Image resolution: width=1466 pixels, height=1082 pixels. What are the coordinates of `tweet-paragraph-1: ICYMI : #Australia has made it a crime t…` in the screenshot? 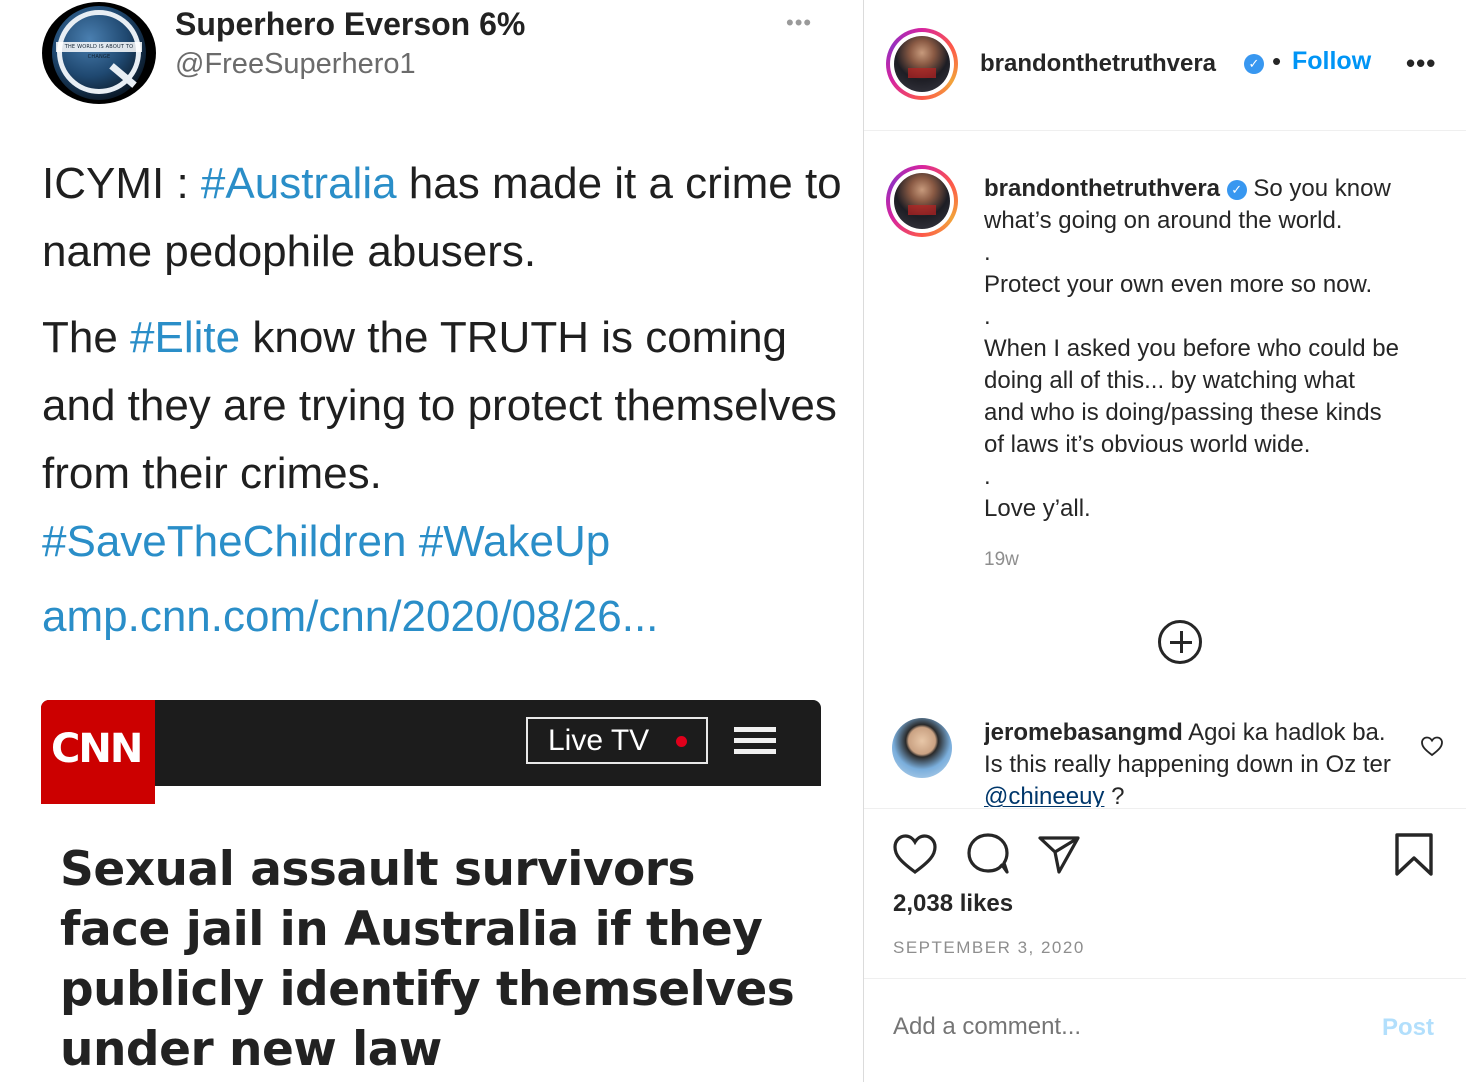 It's located at (442, 218).